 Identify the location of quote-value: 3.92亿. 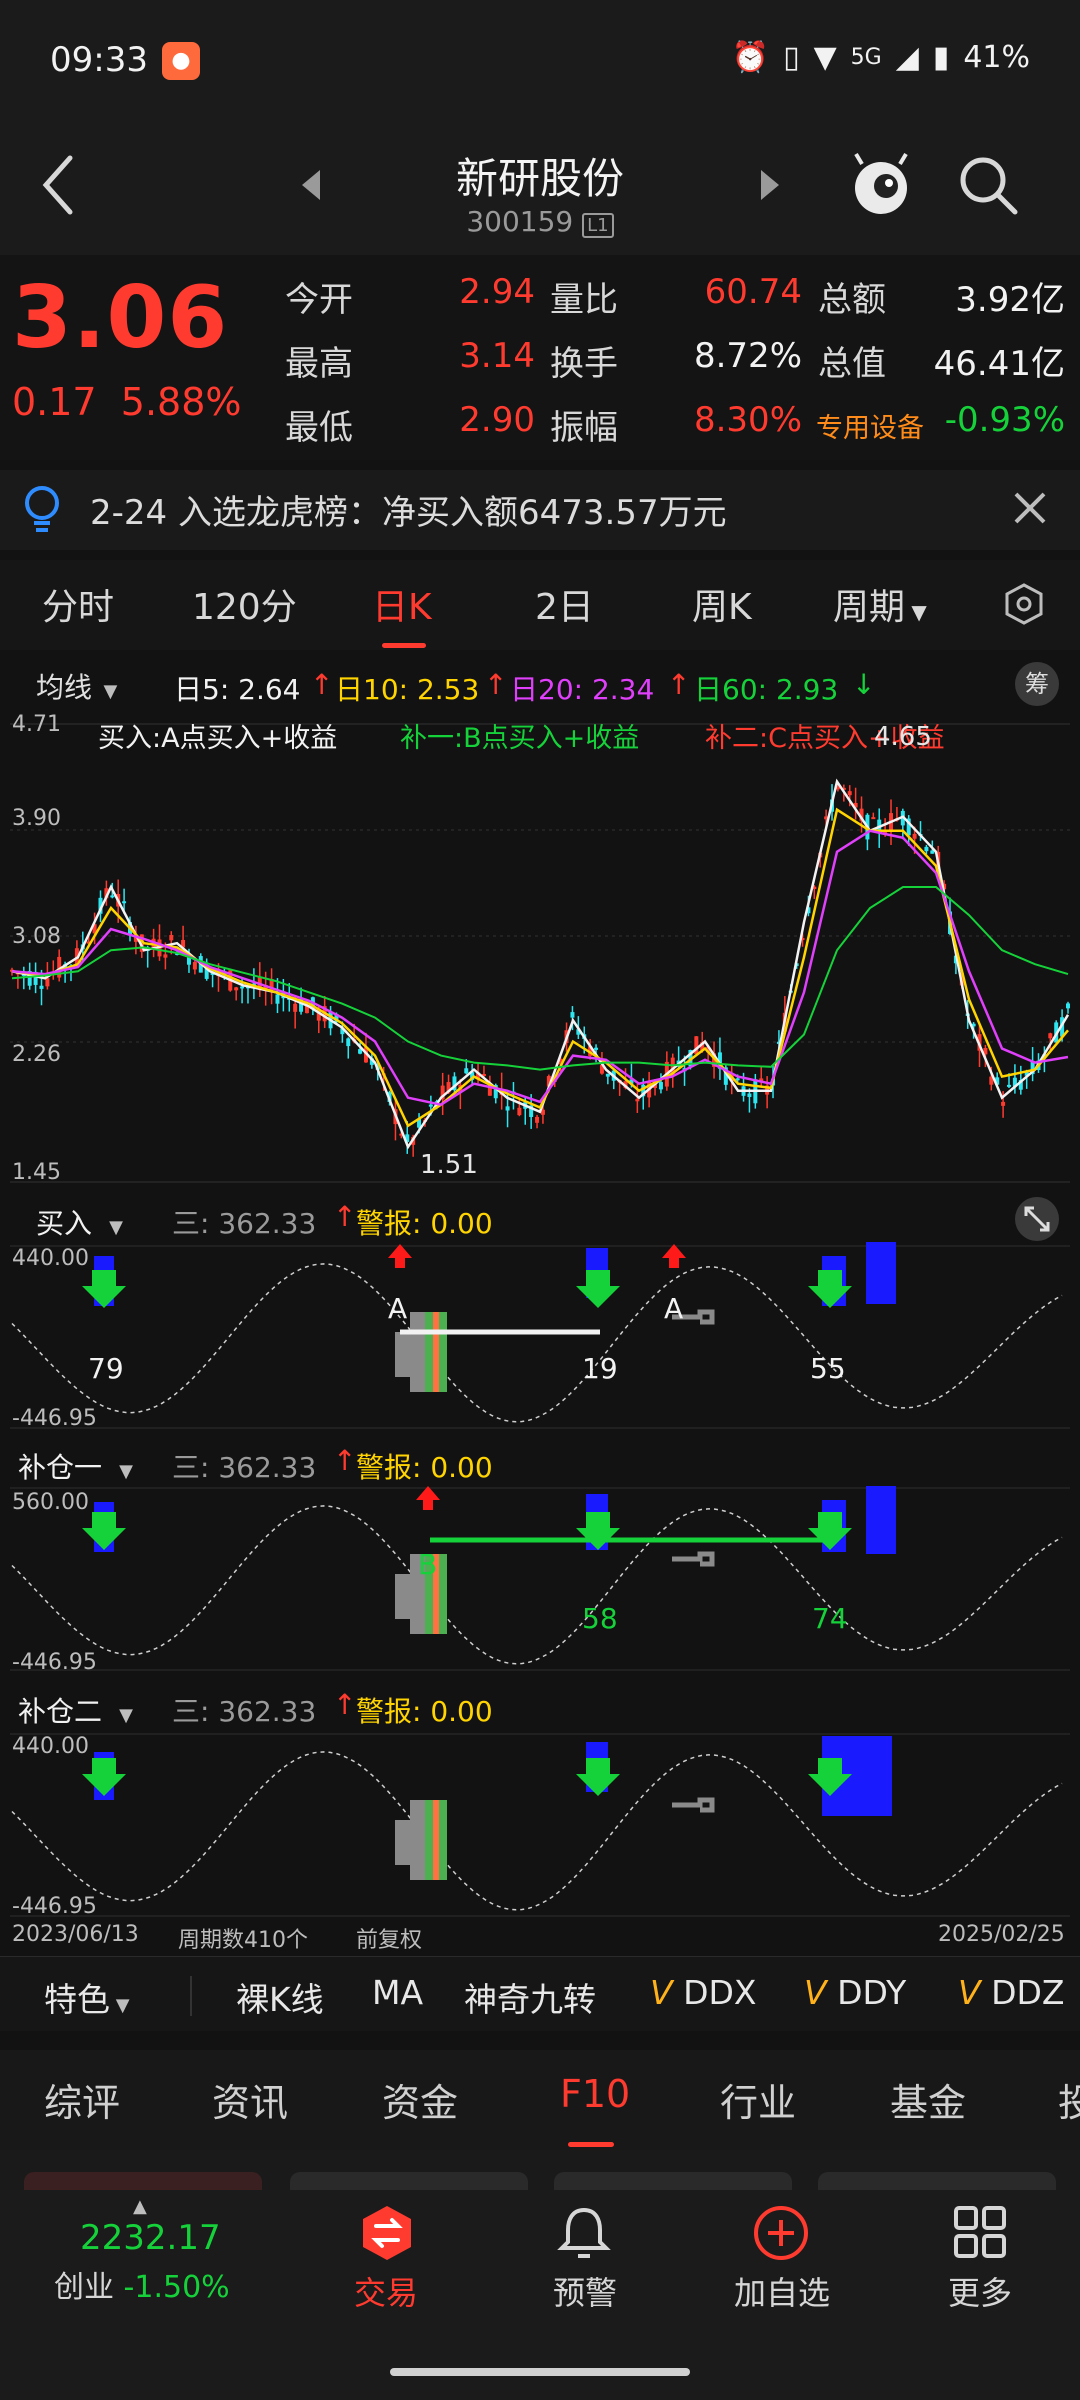
(1010, 300).